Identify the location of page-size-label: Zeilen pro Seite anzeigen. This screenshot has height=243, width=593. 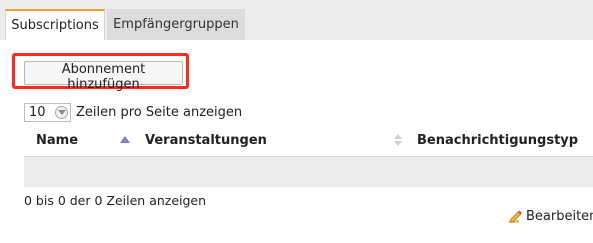
(159, 112).